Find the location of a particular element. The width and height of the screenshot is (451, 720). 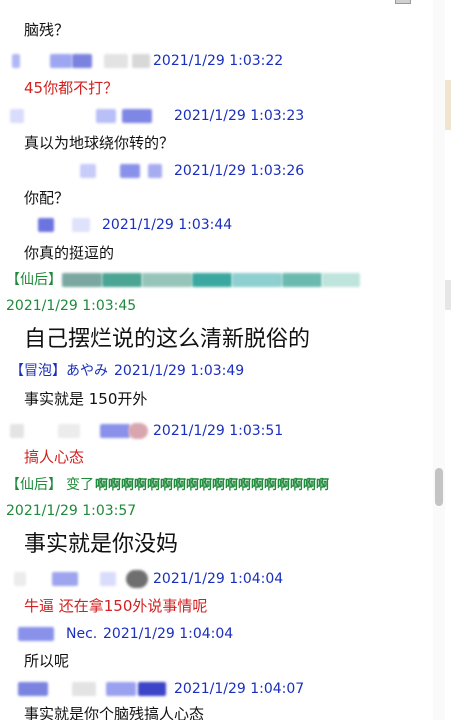

message-sender-name: 变了 is located at coordinates (80, 485).